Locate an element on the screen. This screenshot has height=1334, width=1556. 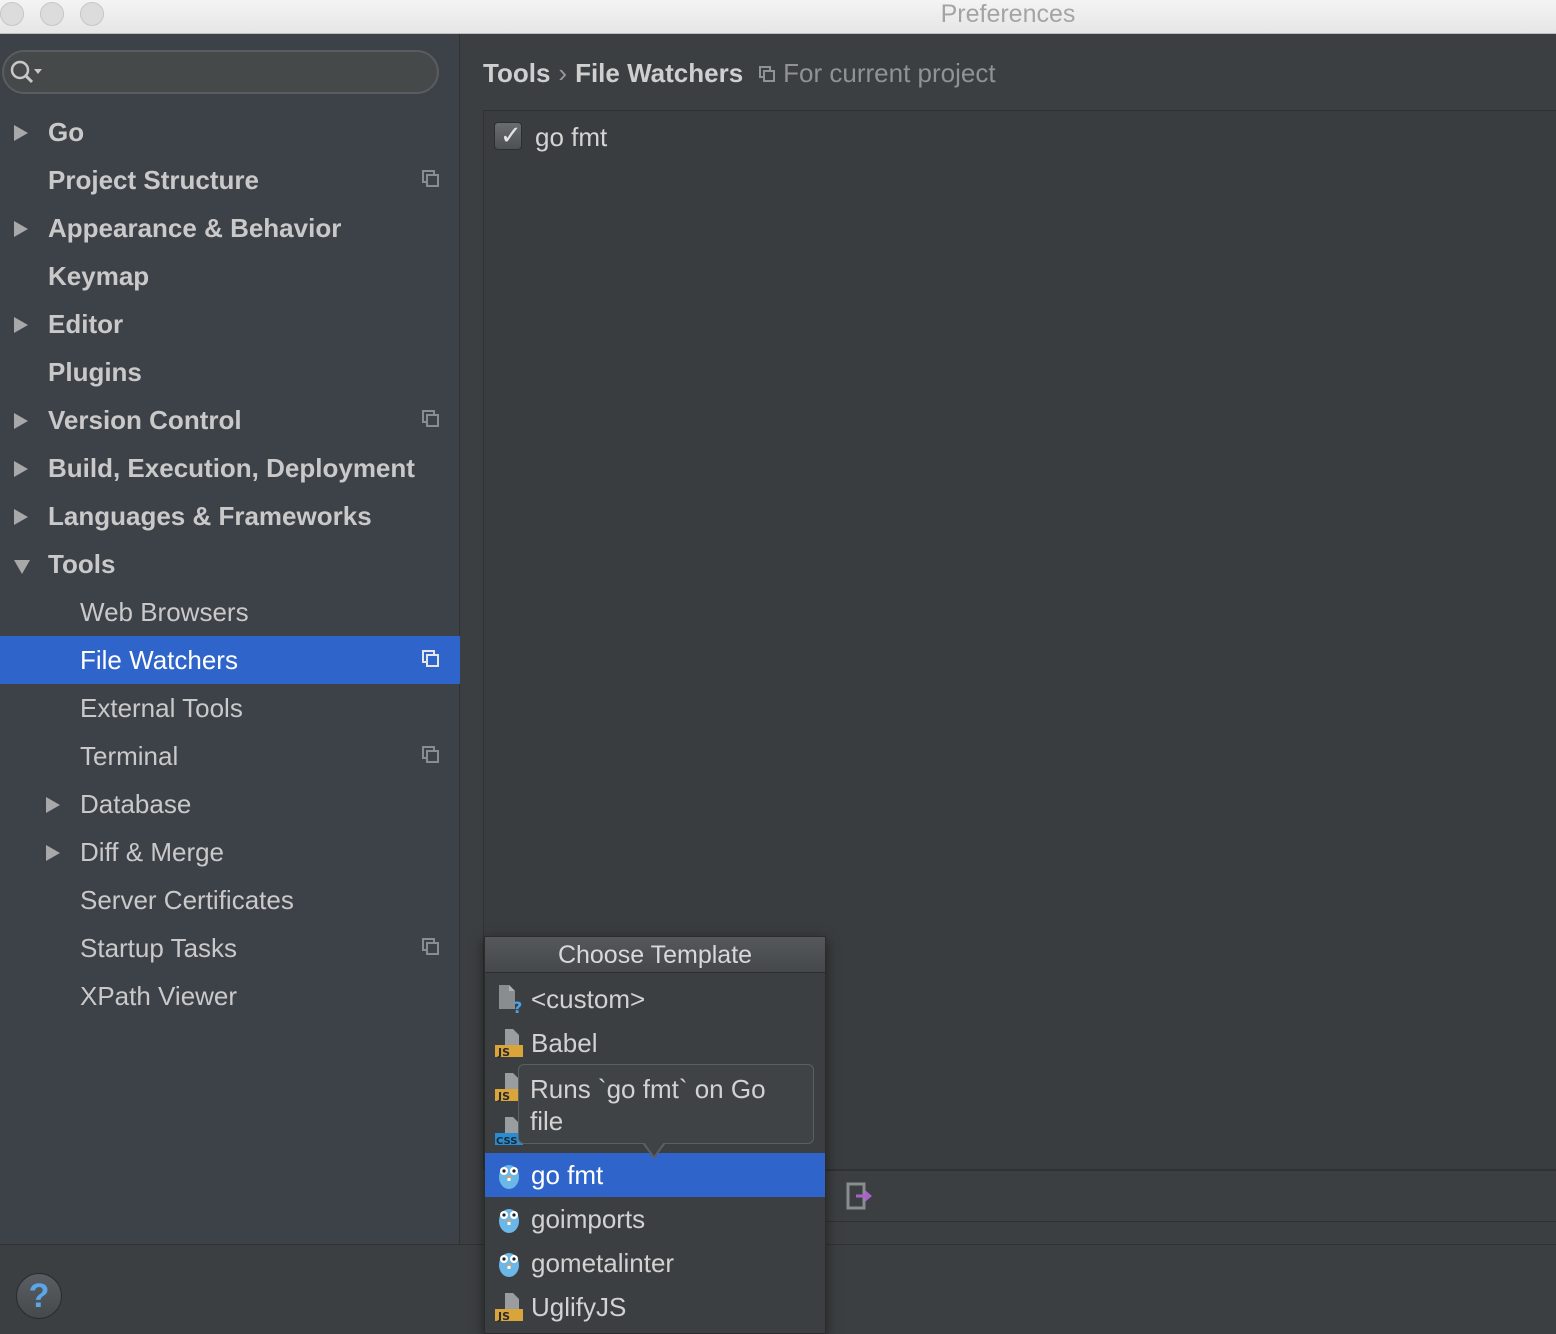
svg-text: CSS is located at coordinates (506, 1141).